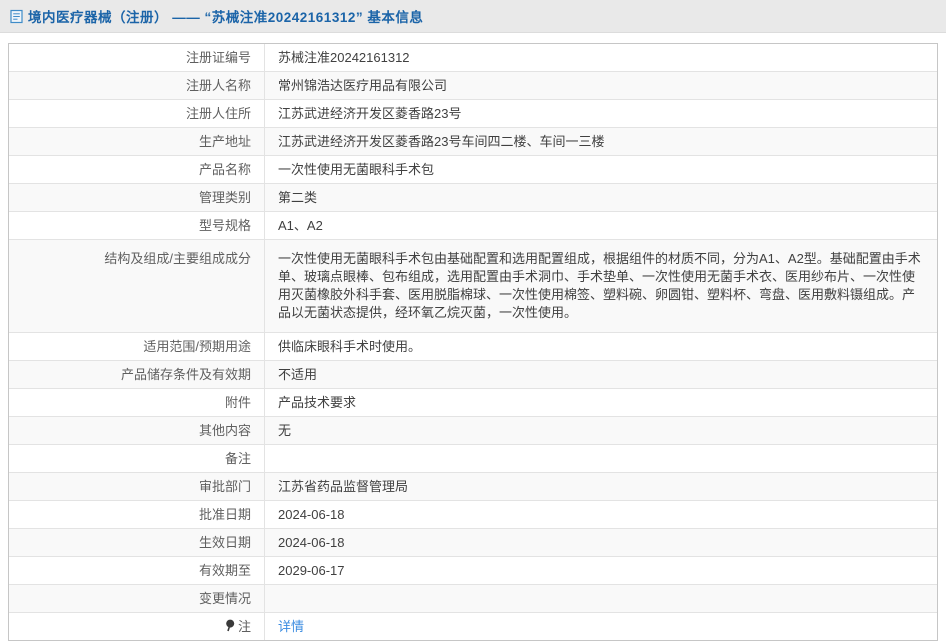  Describe the element at coordinates (473, 226) in the screenshot. I see `table-row: 型号规格 A1、A2` at that location.